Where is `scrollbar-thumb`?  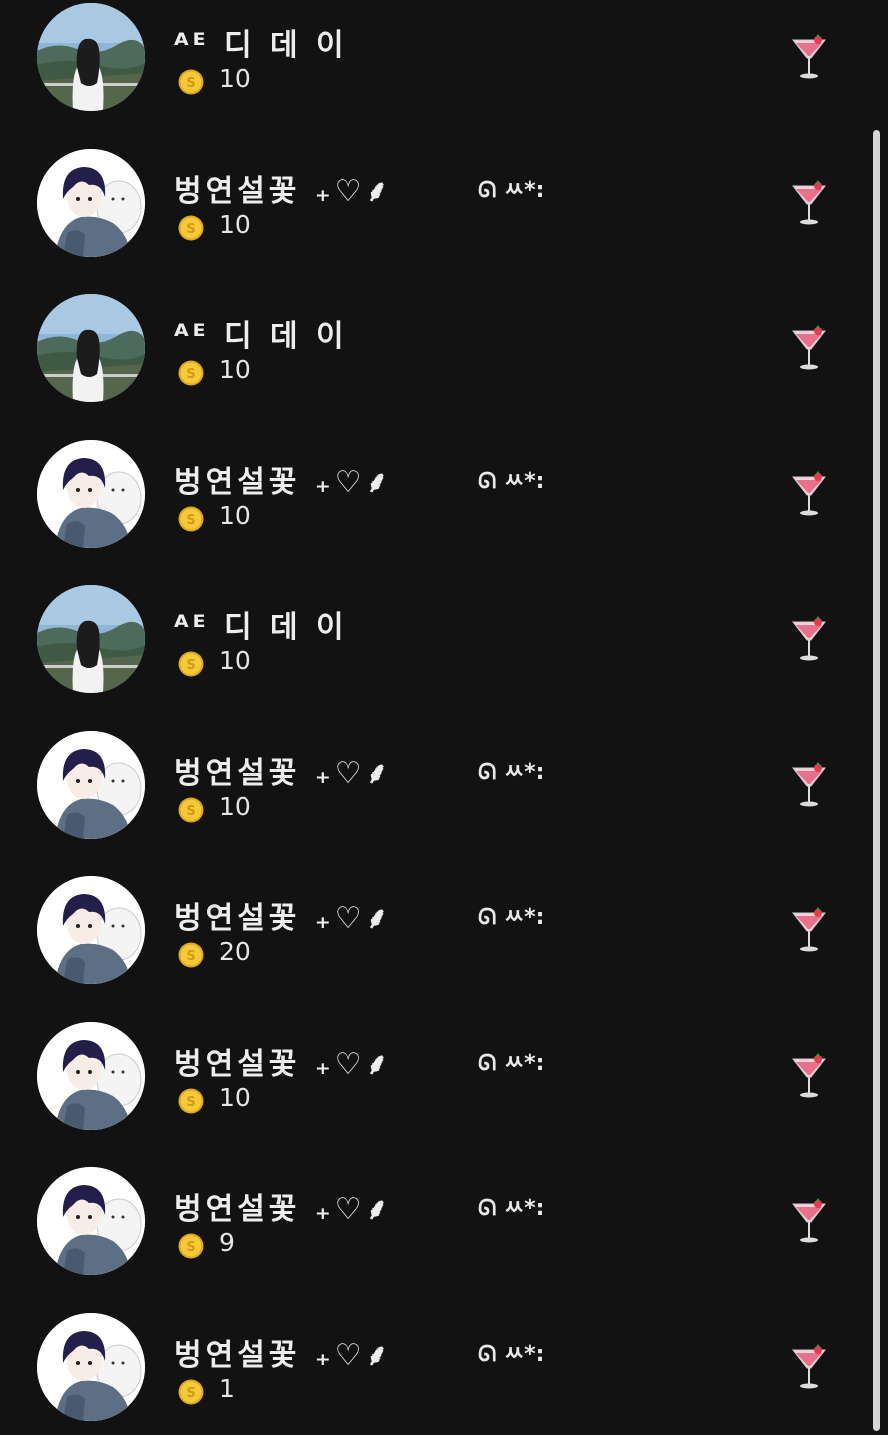 scrollbar-thumb is located at coordinates (876, 780).